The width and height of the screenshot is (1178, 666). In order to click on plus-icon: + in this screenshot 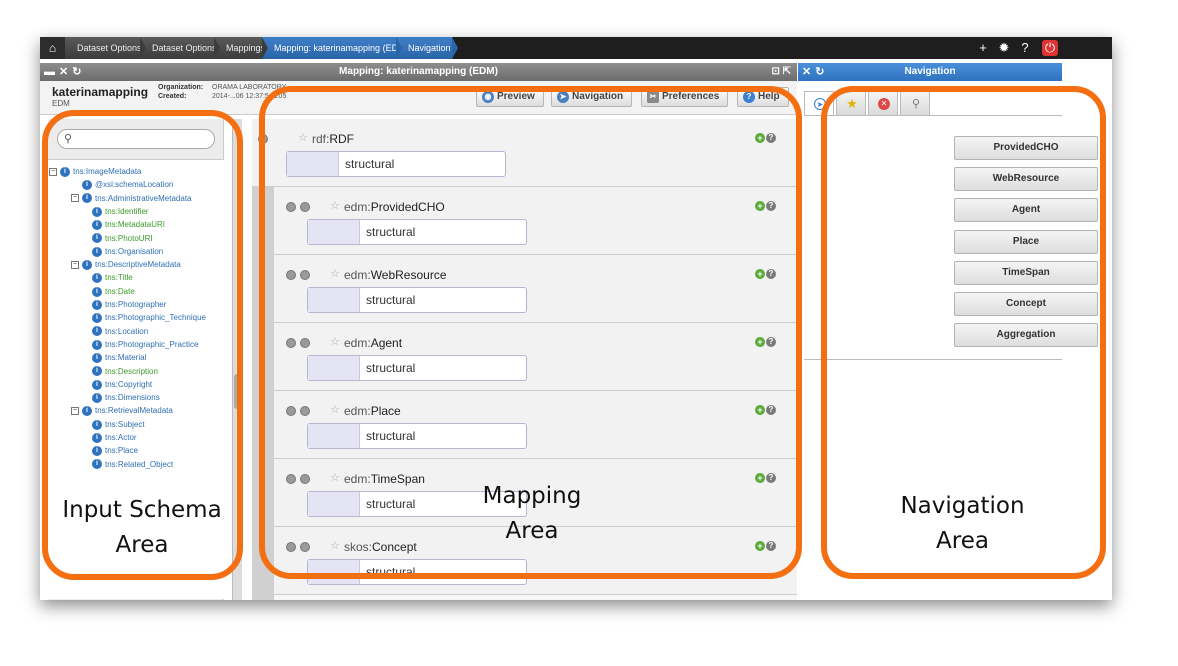, I will do `click(983, 48)`.